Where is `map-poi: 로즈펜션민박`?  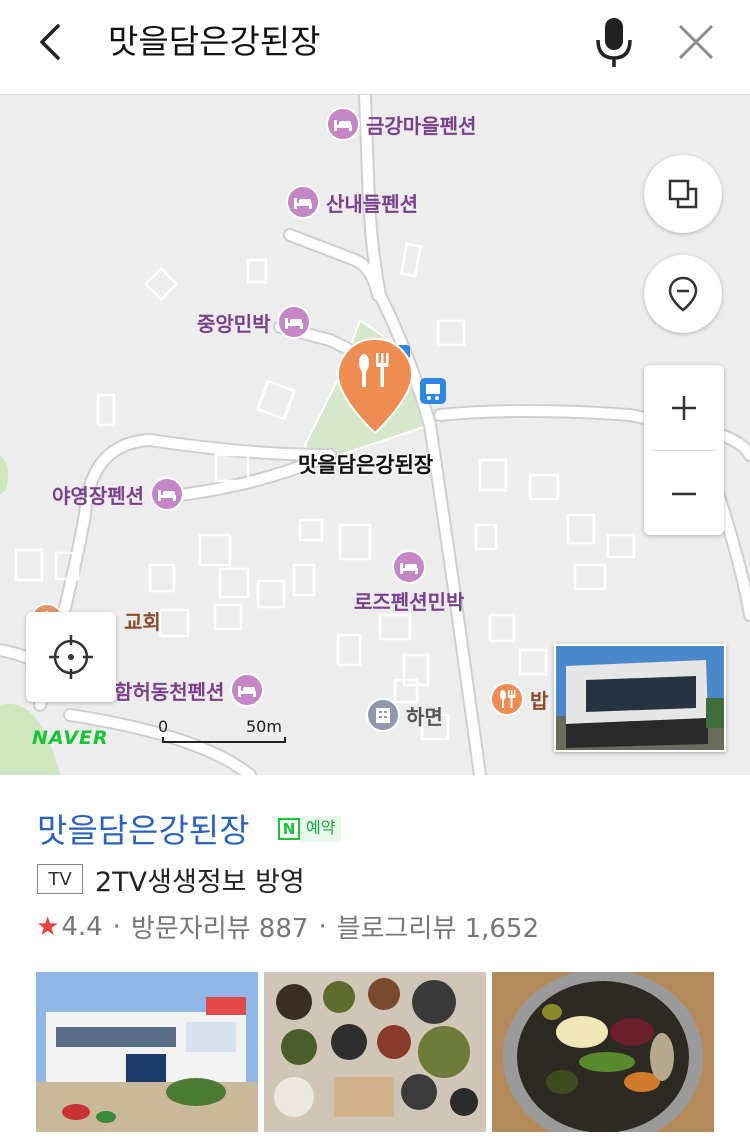 map-poi: 로즈펜션민박 is located at coordinates (409, 582).